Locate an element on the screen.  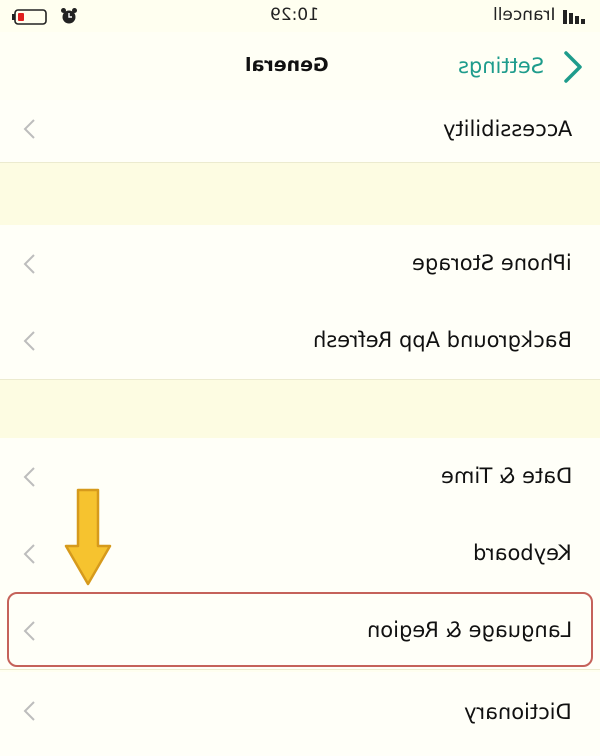
alarm-icon is located at coordinates (69, 16).